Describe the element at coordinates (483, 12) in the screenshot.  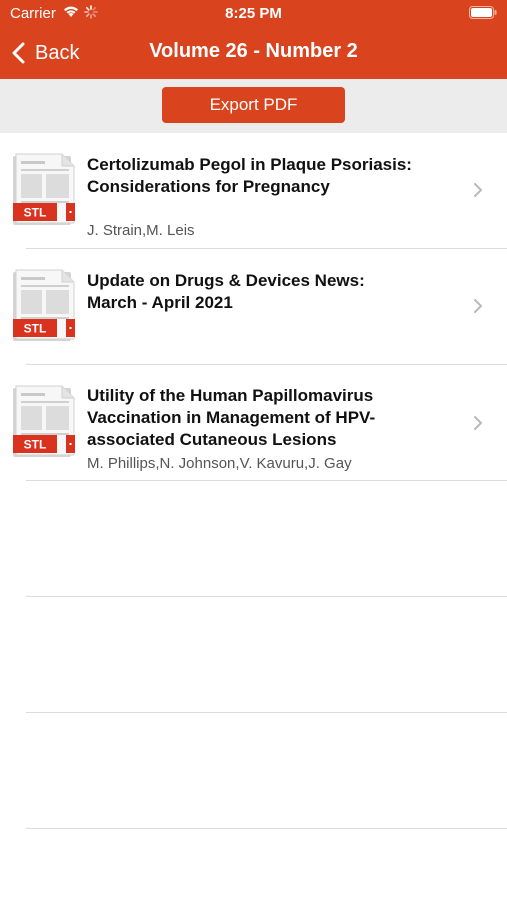
I see `battery-icon` at that location.